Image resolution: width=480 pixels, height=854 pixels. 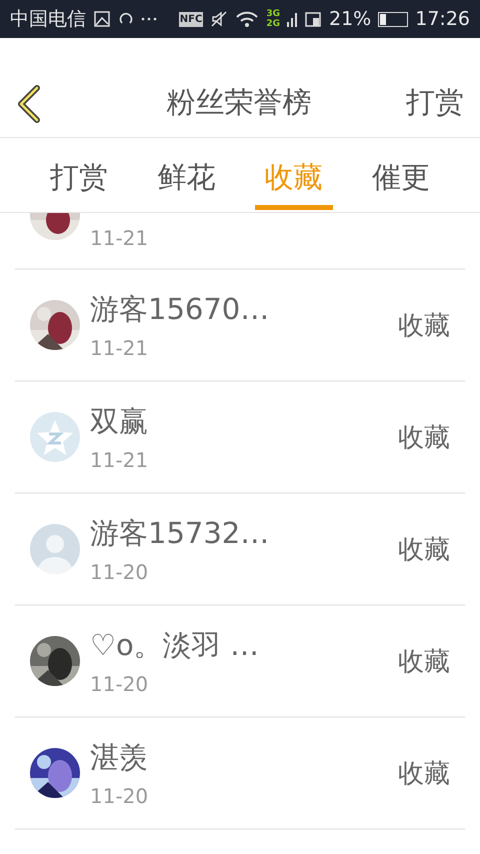 What do you see at coordinates (79, 174) in the screenshot?
I see `tab: 打赏` at bounding box center [79, 174].